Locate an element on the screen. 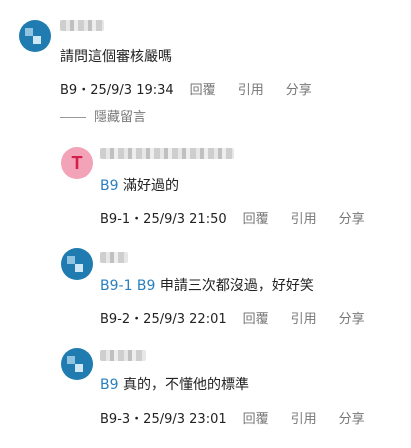  floor-number: B9-1 is located at coordinates (115, 219).